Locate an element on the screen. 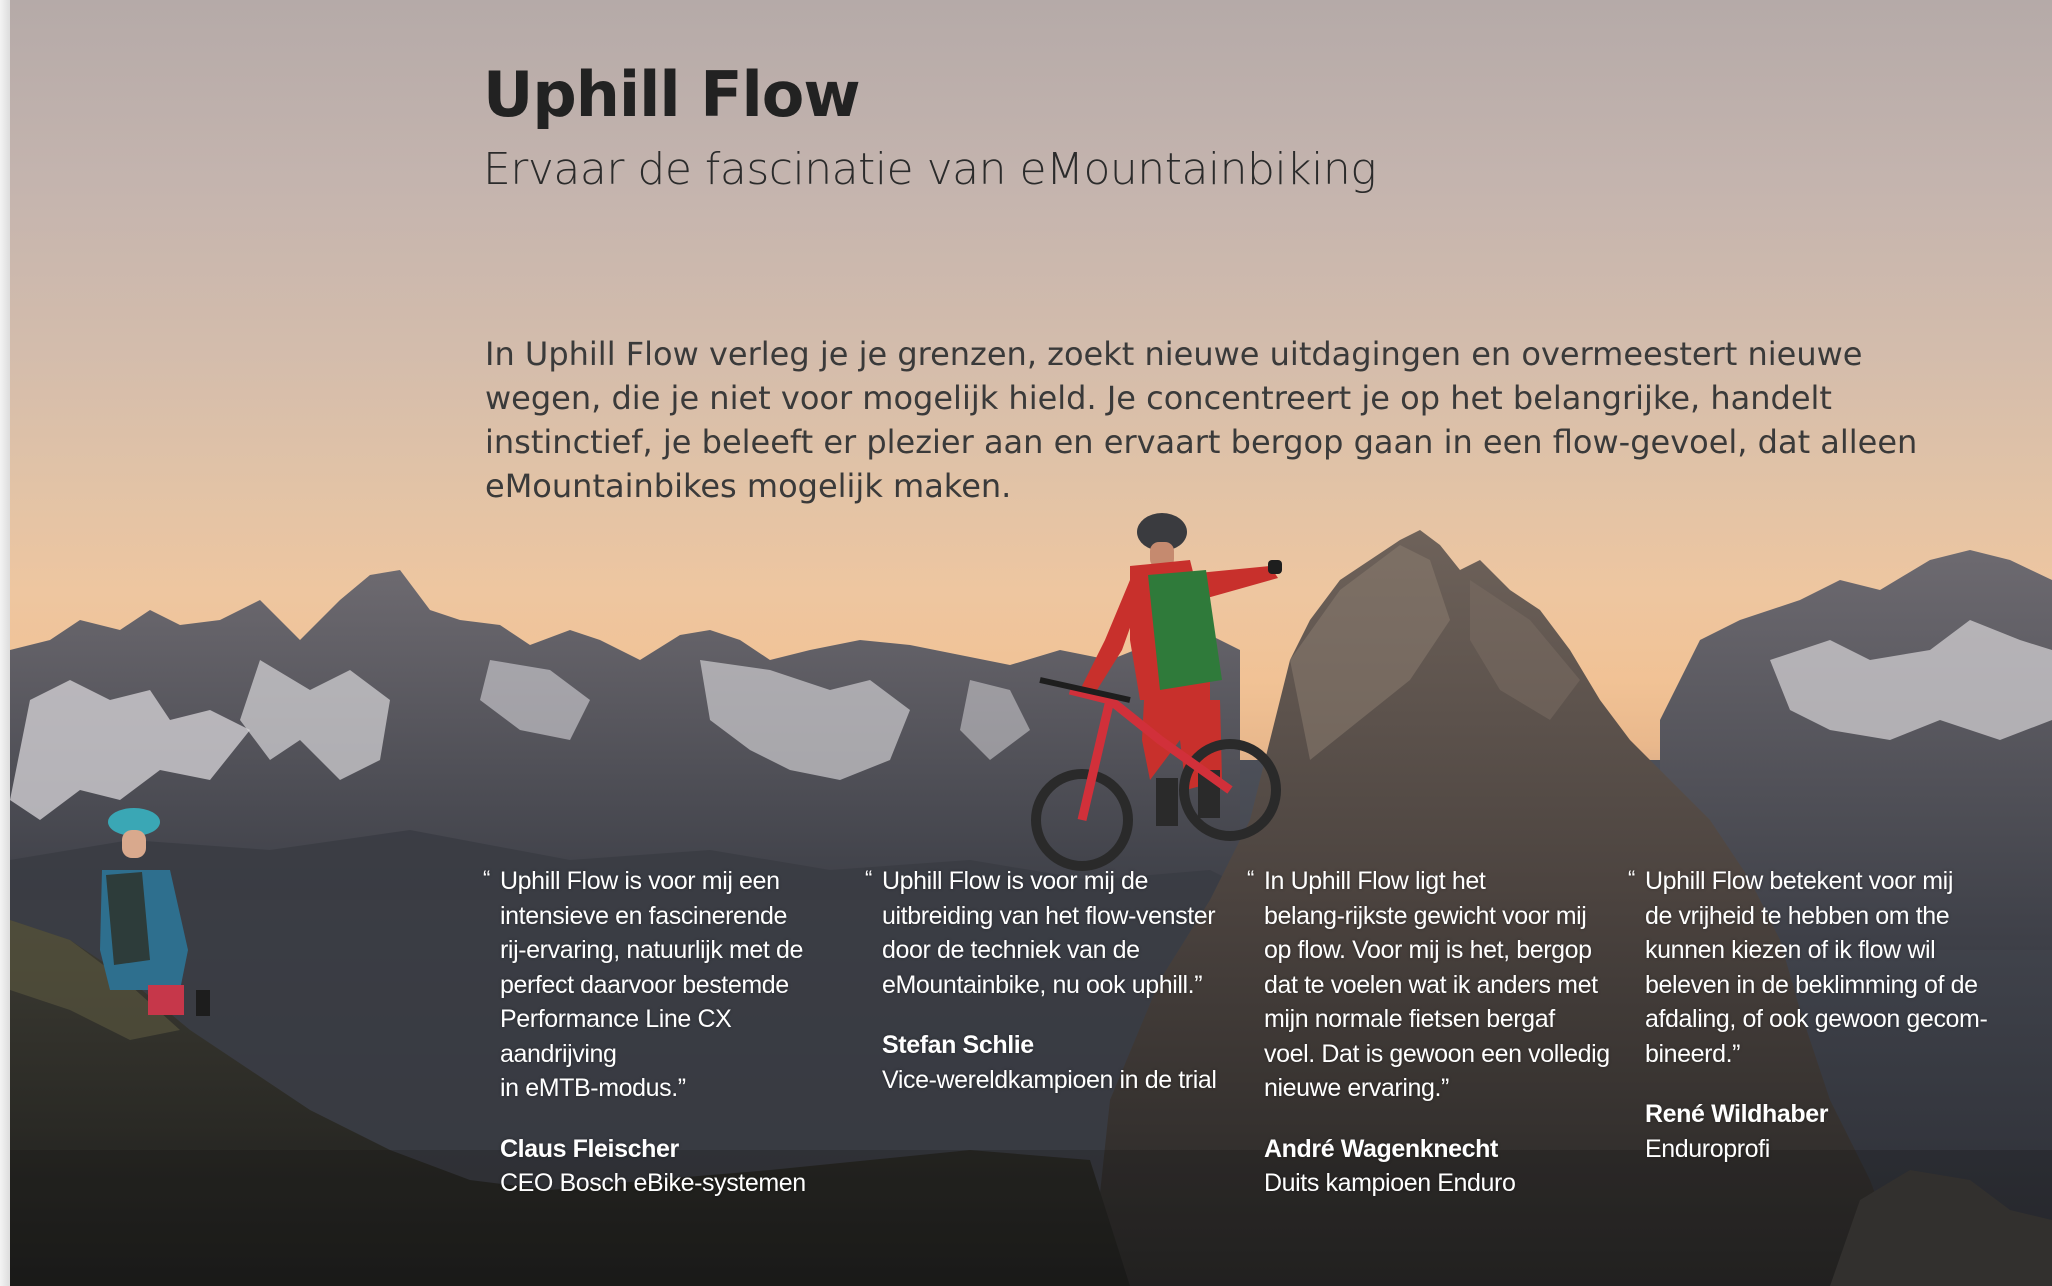 The height and width of the screenshot is (1286, 2052). quote-author-role: Duits kampioen Enduro is located at coordinates (1390, 1183).